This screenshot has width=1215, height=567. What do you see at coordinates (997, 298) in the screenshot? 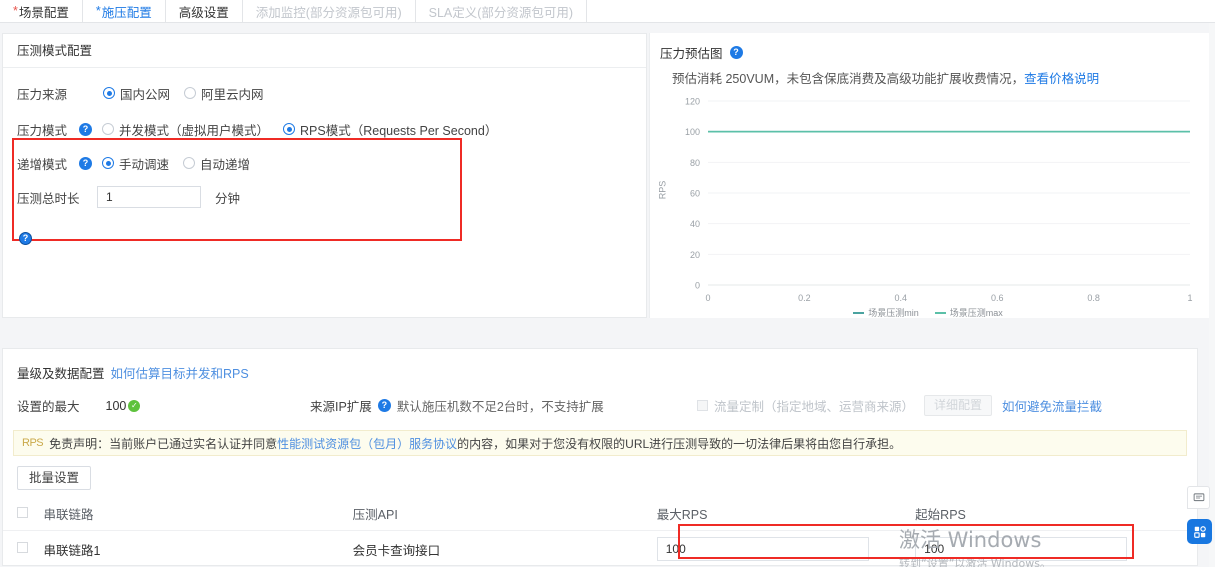
I see `svg-text: 0.6` at bounding box center [997, 298].